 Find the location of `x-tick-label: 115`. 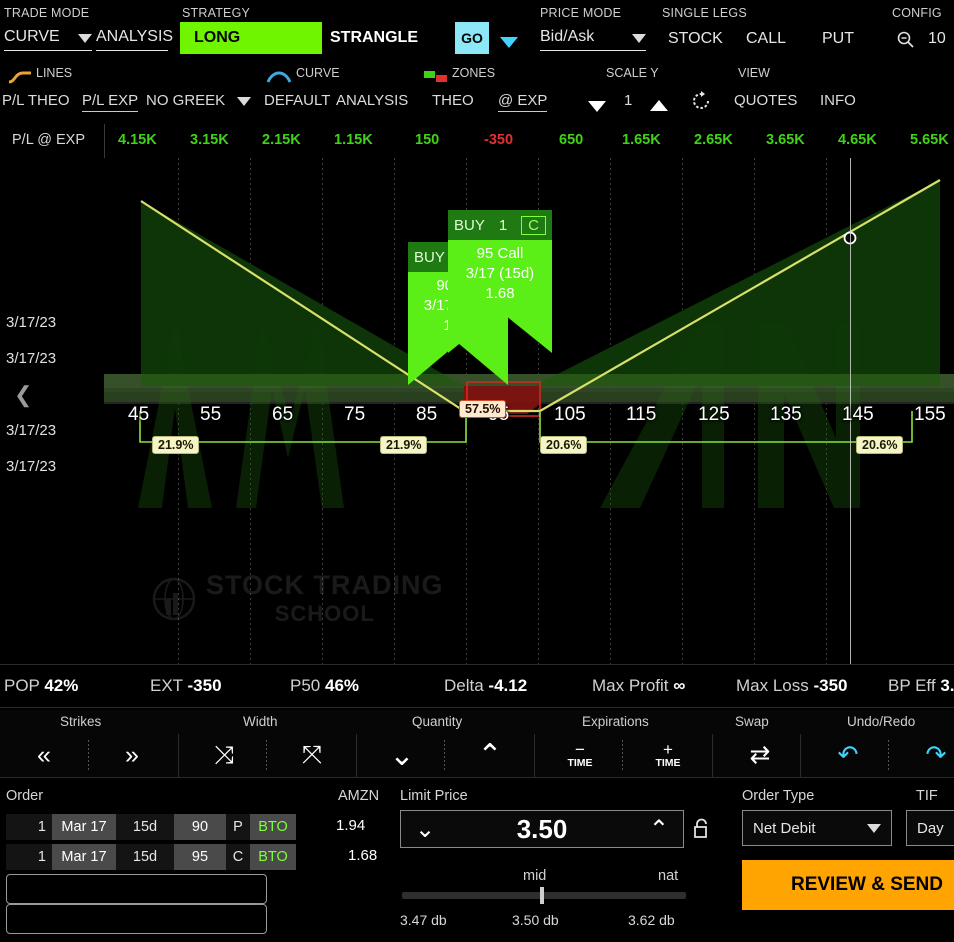

x-tick-label: 115 is located at coordinates (641, 414).